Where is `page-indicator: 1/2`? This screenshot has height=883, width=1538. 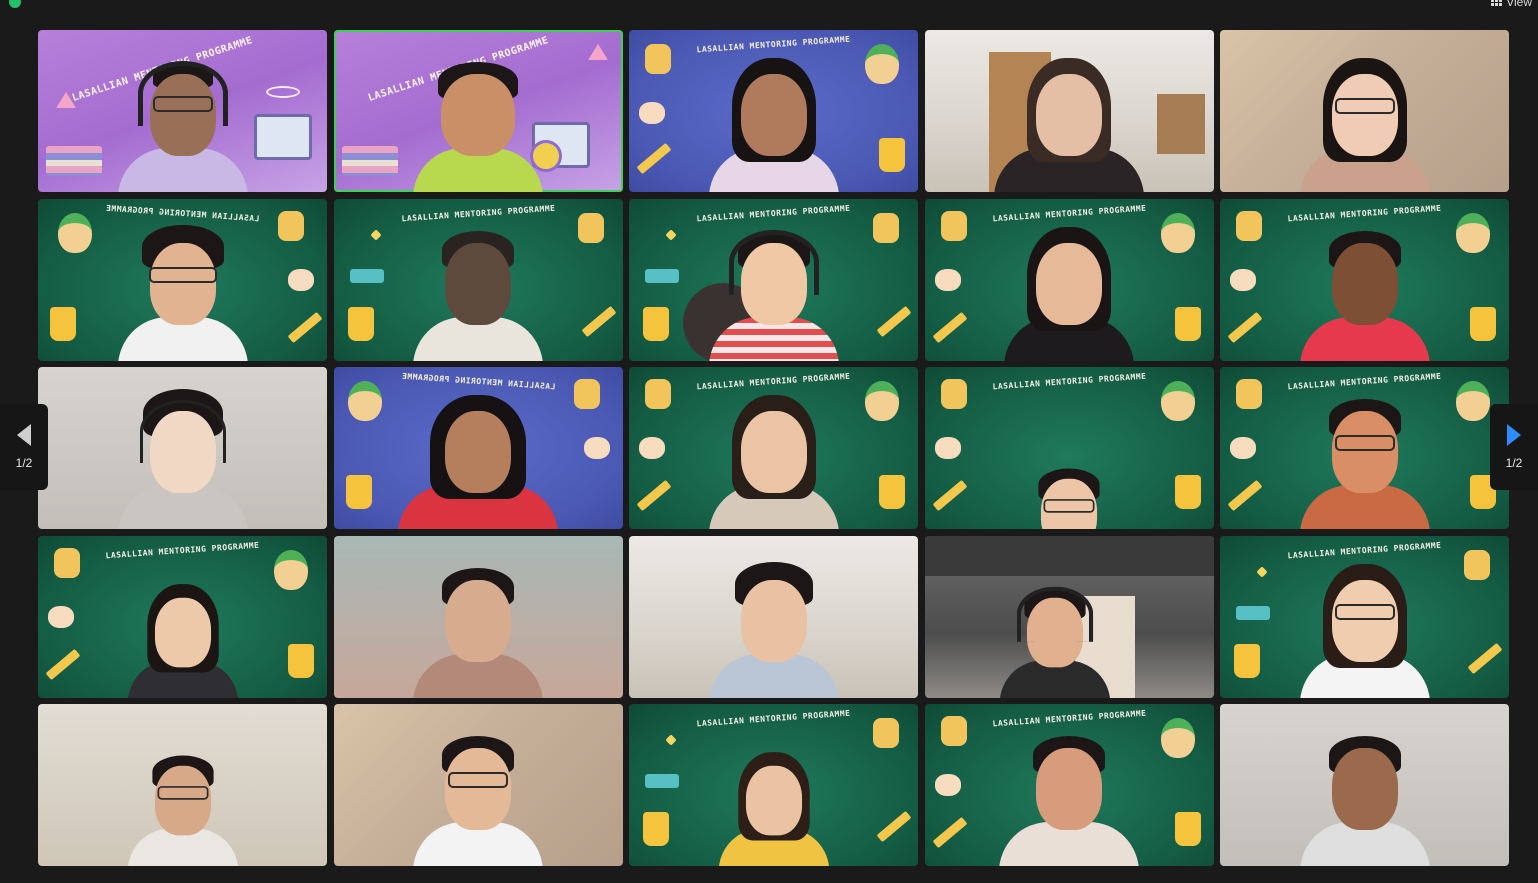 page-indicator: 1/2 is located at coordinates (1514, 463).